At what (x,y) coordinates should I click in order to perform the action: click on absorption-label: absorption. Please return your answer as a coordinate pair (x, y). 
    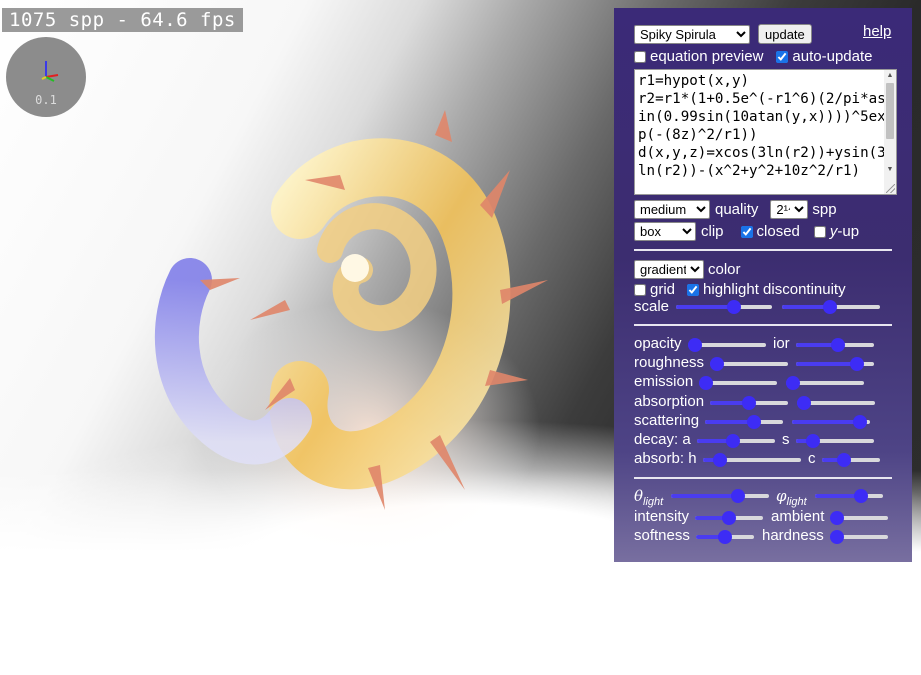
    Looking at the image, I should click on (669, 401).